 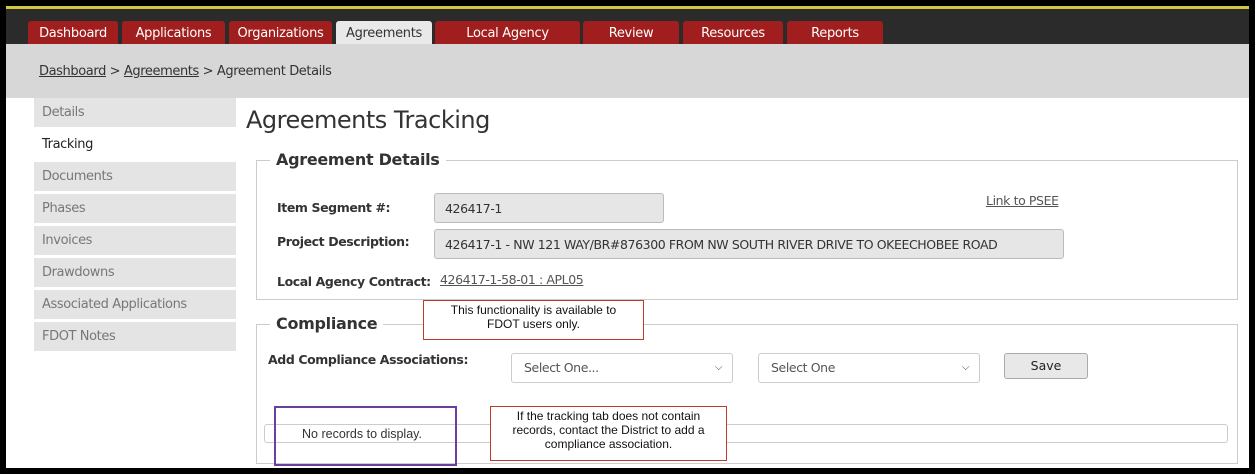 I want to click on agreement-details-legend: Agreement Details, so click(x=358, y=159).